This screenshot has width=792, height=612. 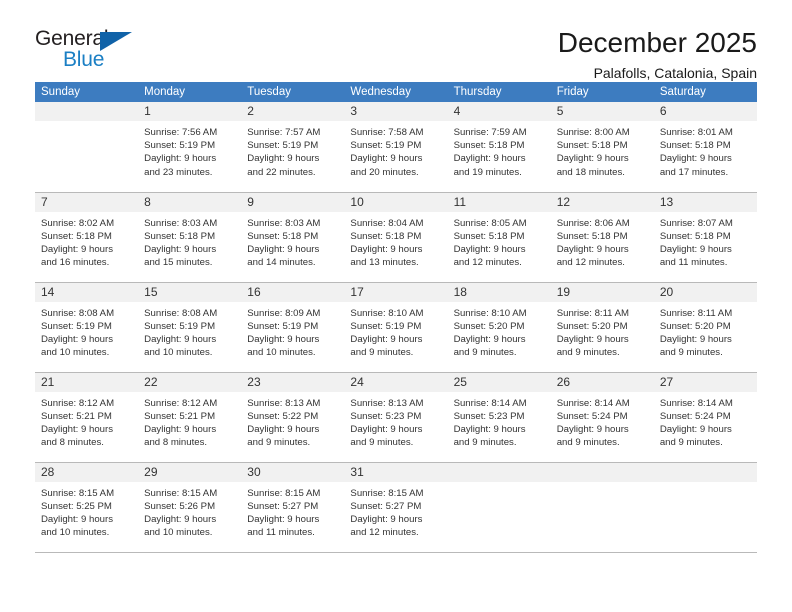 I want to click on day-number: 2, so click(x=293, y=111).